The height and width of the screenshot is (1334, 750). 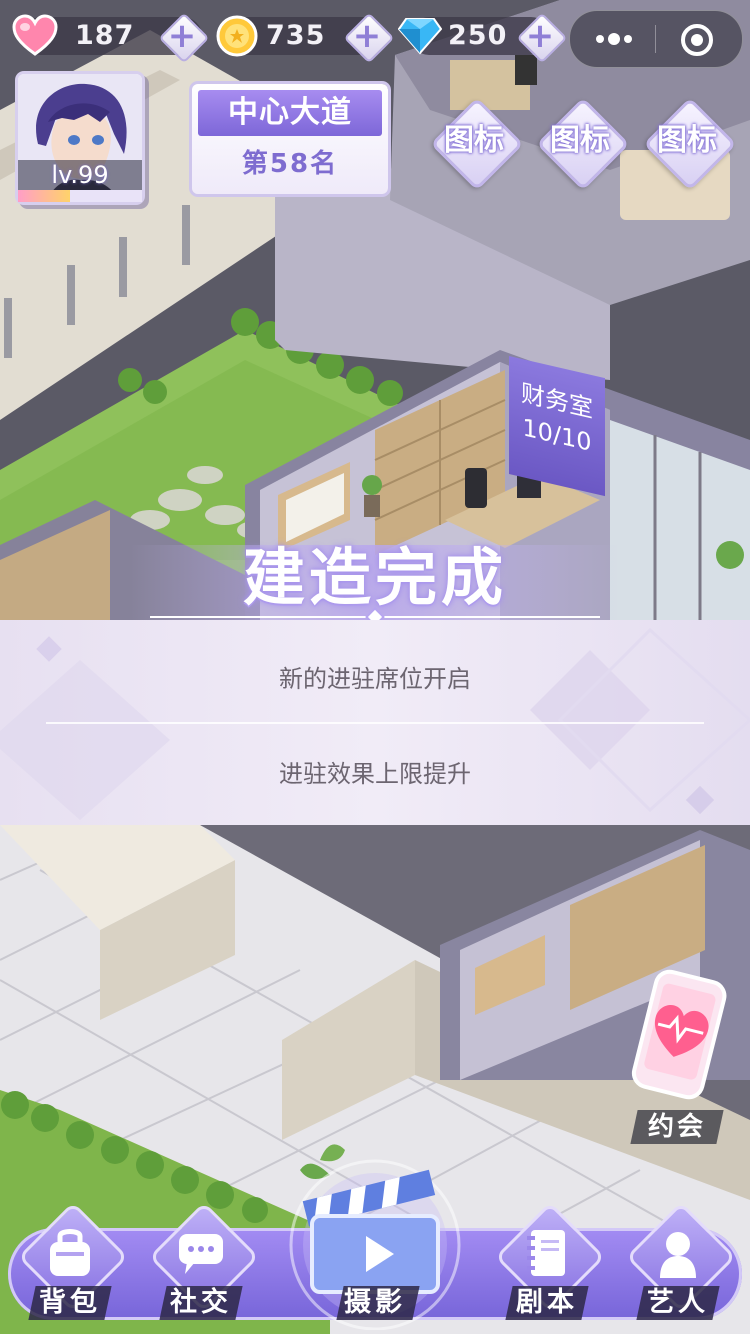 I want to click on diamonds-value: 250, so click(x=478, y=35).